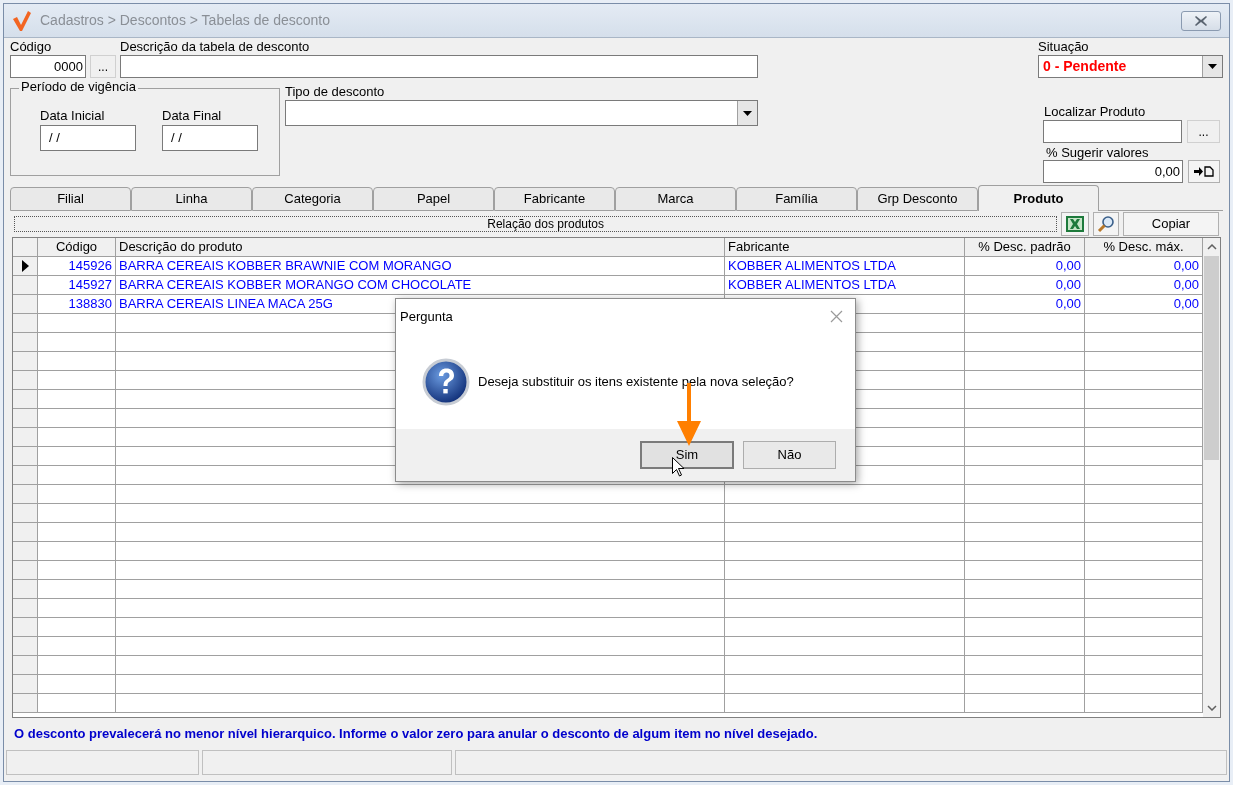  Describe the element at coordinates (1171, 224) in the screenshot. I see `copy-button: Copiar` at that location.